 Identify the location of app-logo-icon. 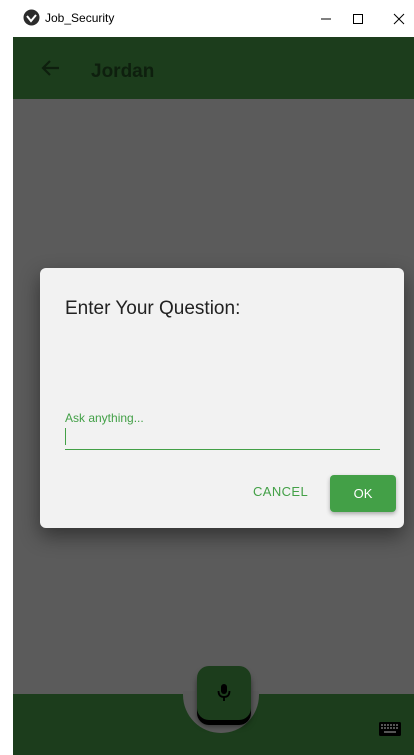
(31, 17).